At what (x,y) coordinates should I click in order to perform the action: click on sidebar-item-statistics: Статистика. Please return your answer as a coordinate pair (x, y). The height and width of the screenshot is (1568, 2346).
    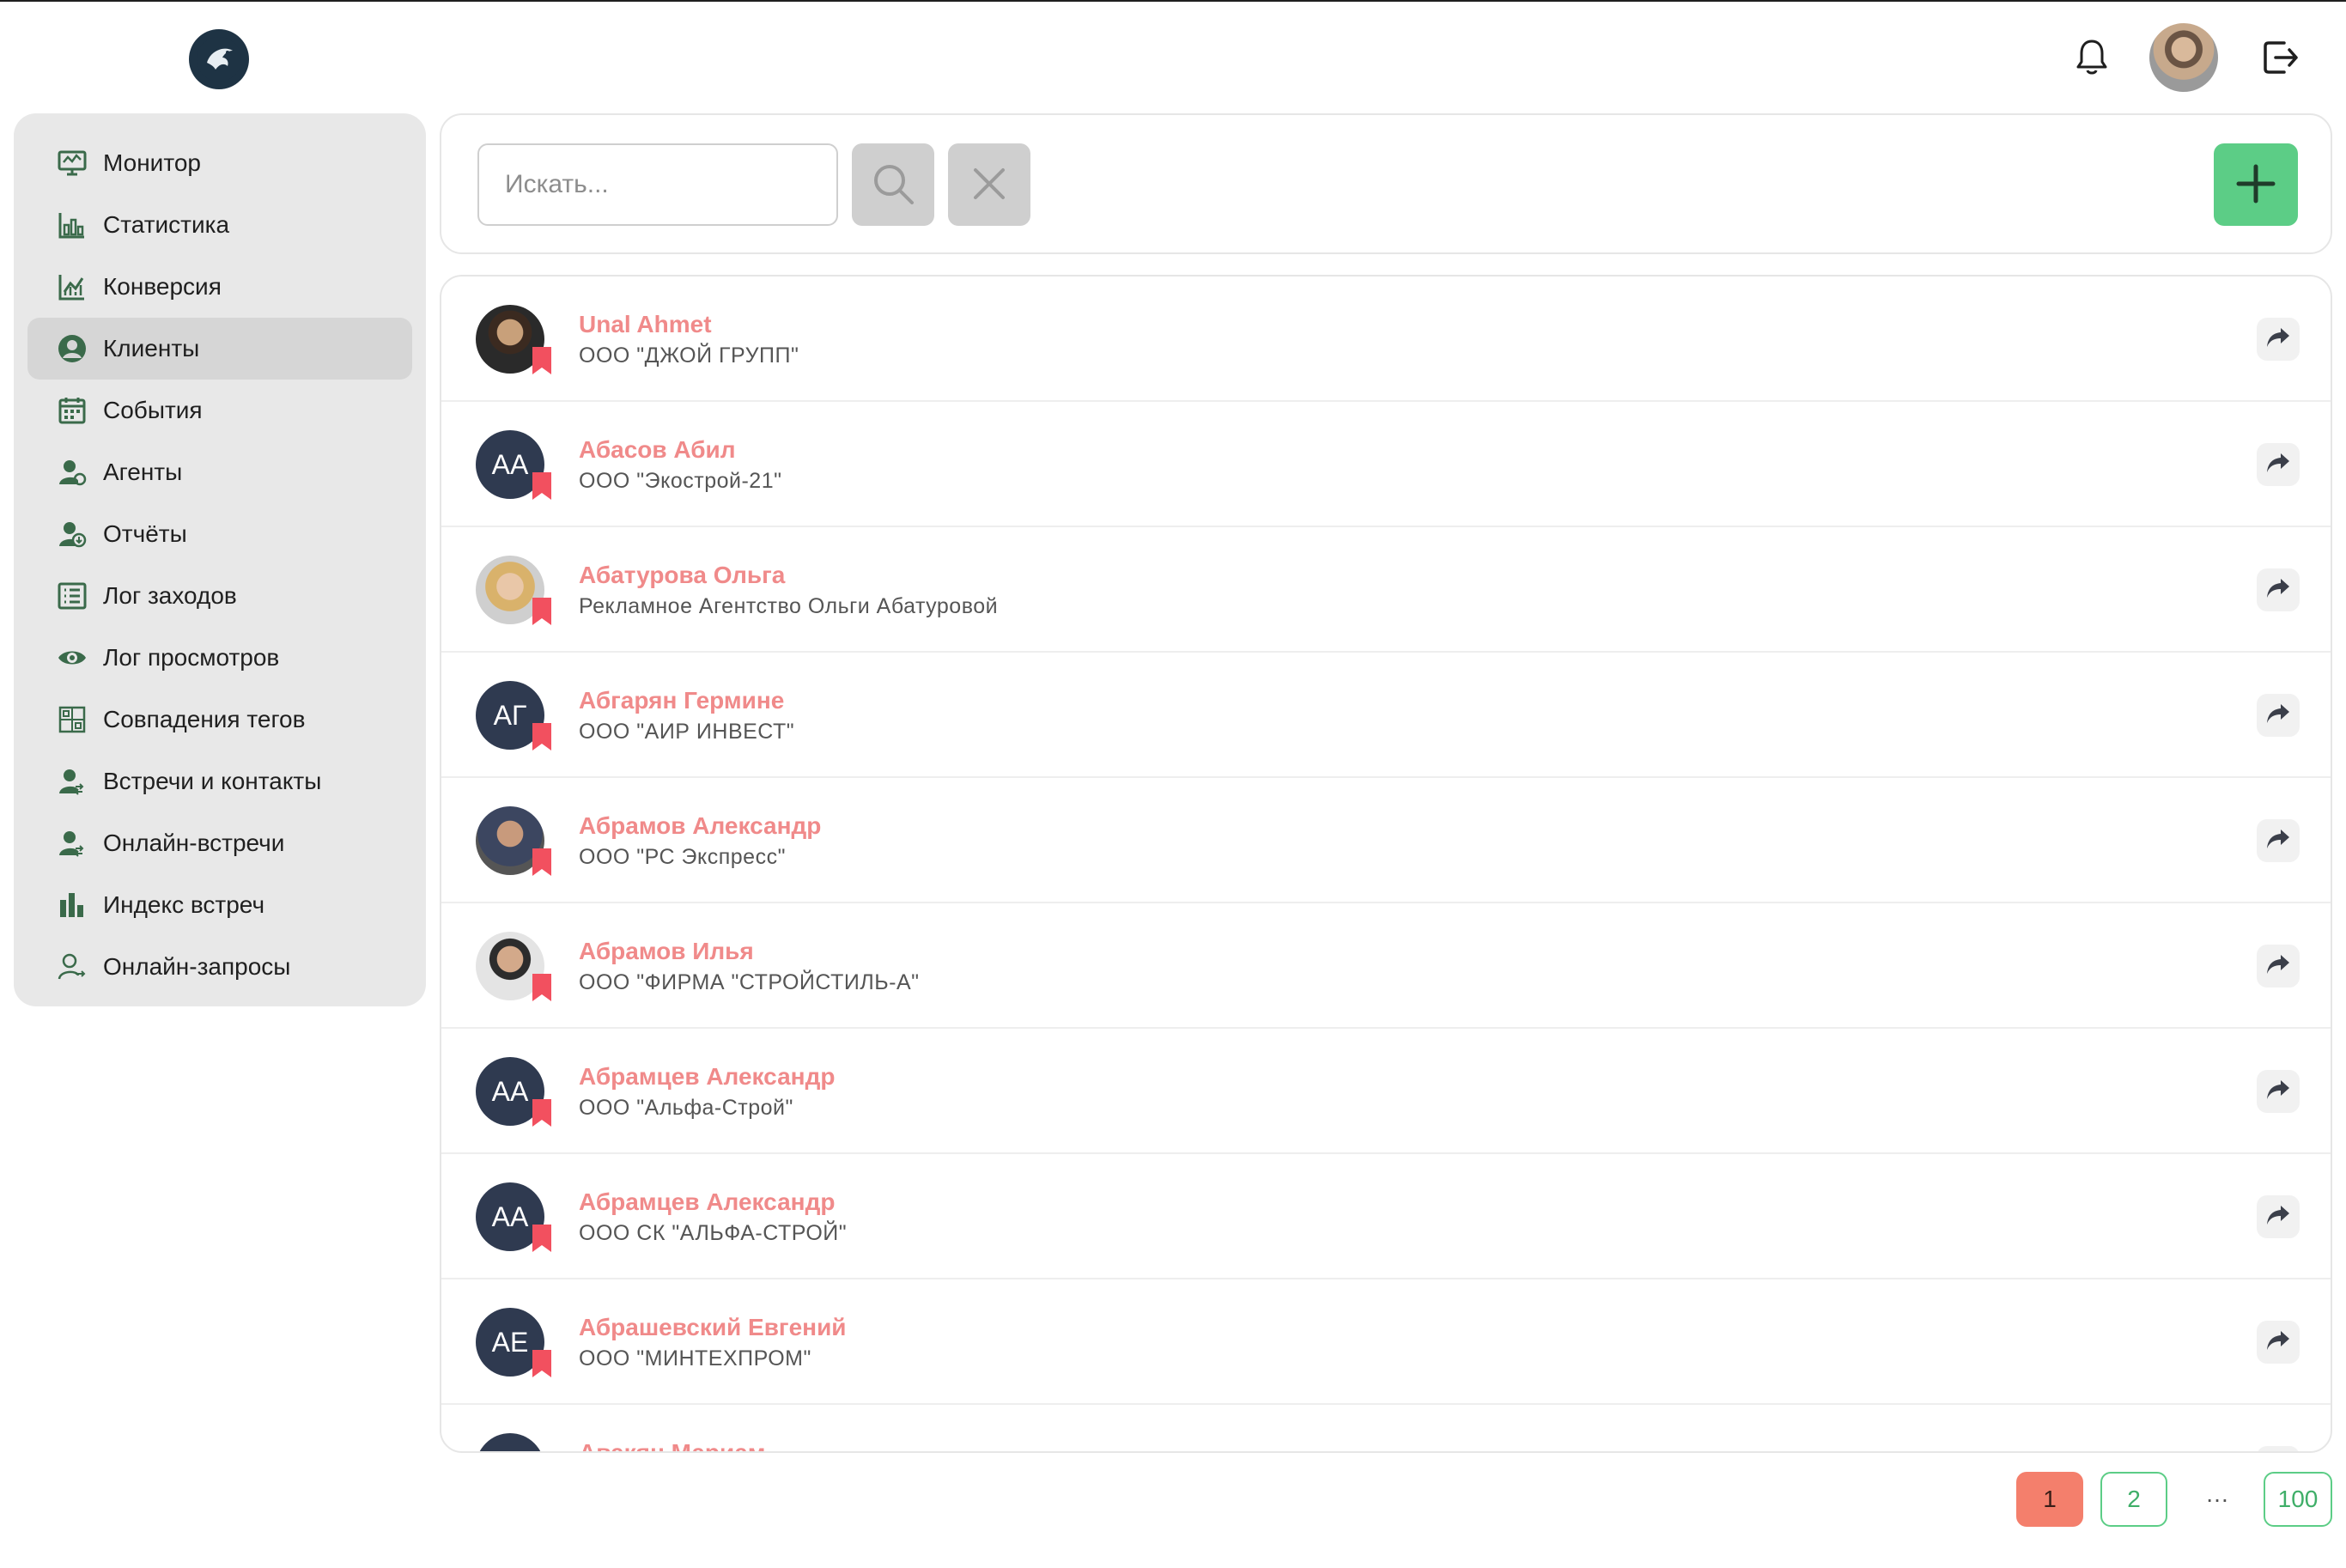
    Looking at the image, I should click on (219, 225).